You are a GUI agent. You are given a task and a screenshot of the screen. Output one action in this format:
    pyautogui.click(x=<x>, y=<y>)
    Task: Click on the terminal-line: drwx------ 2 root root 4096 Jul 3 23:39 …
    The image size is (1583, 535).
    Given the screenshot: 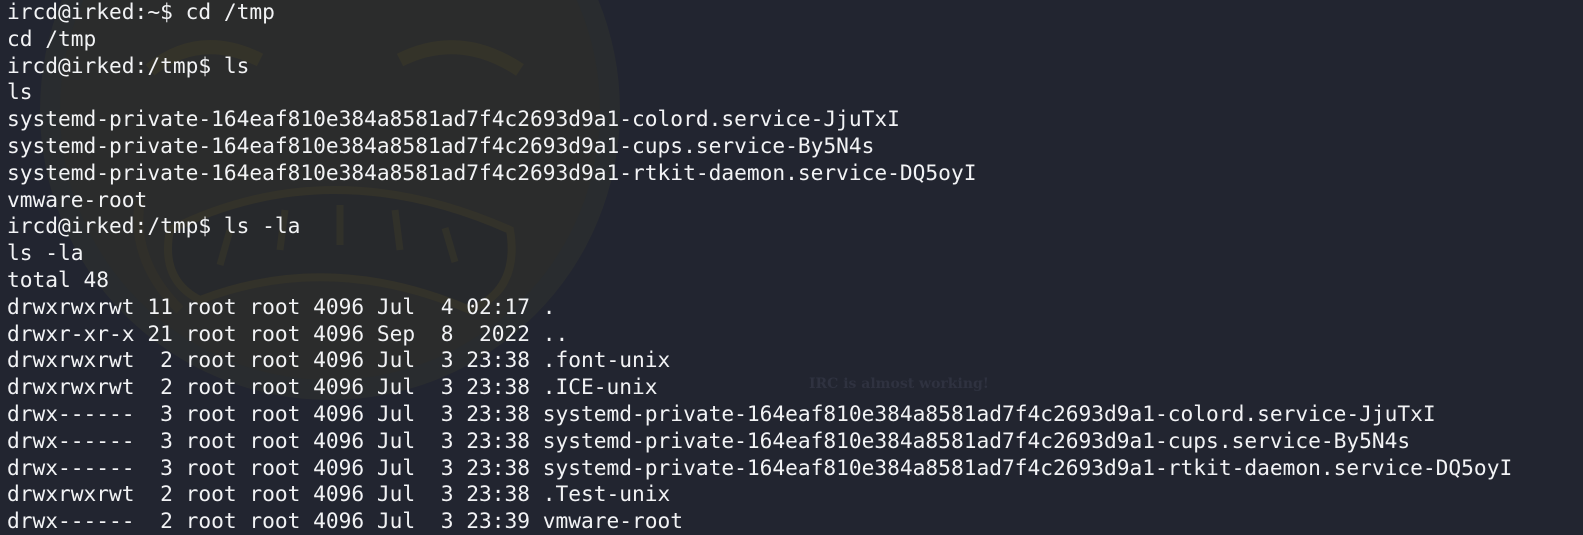 What is the action you would take?
    pyautogui.click(x=345, y=521)
    